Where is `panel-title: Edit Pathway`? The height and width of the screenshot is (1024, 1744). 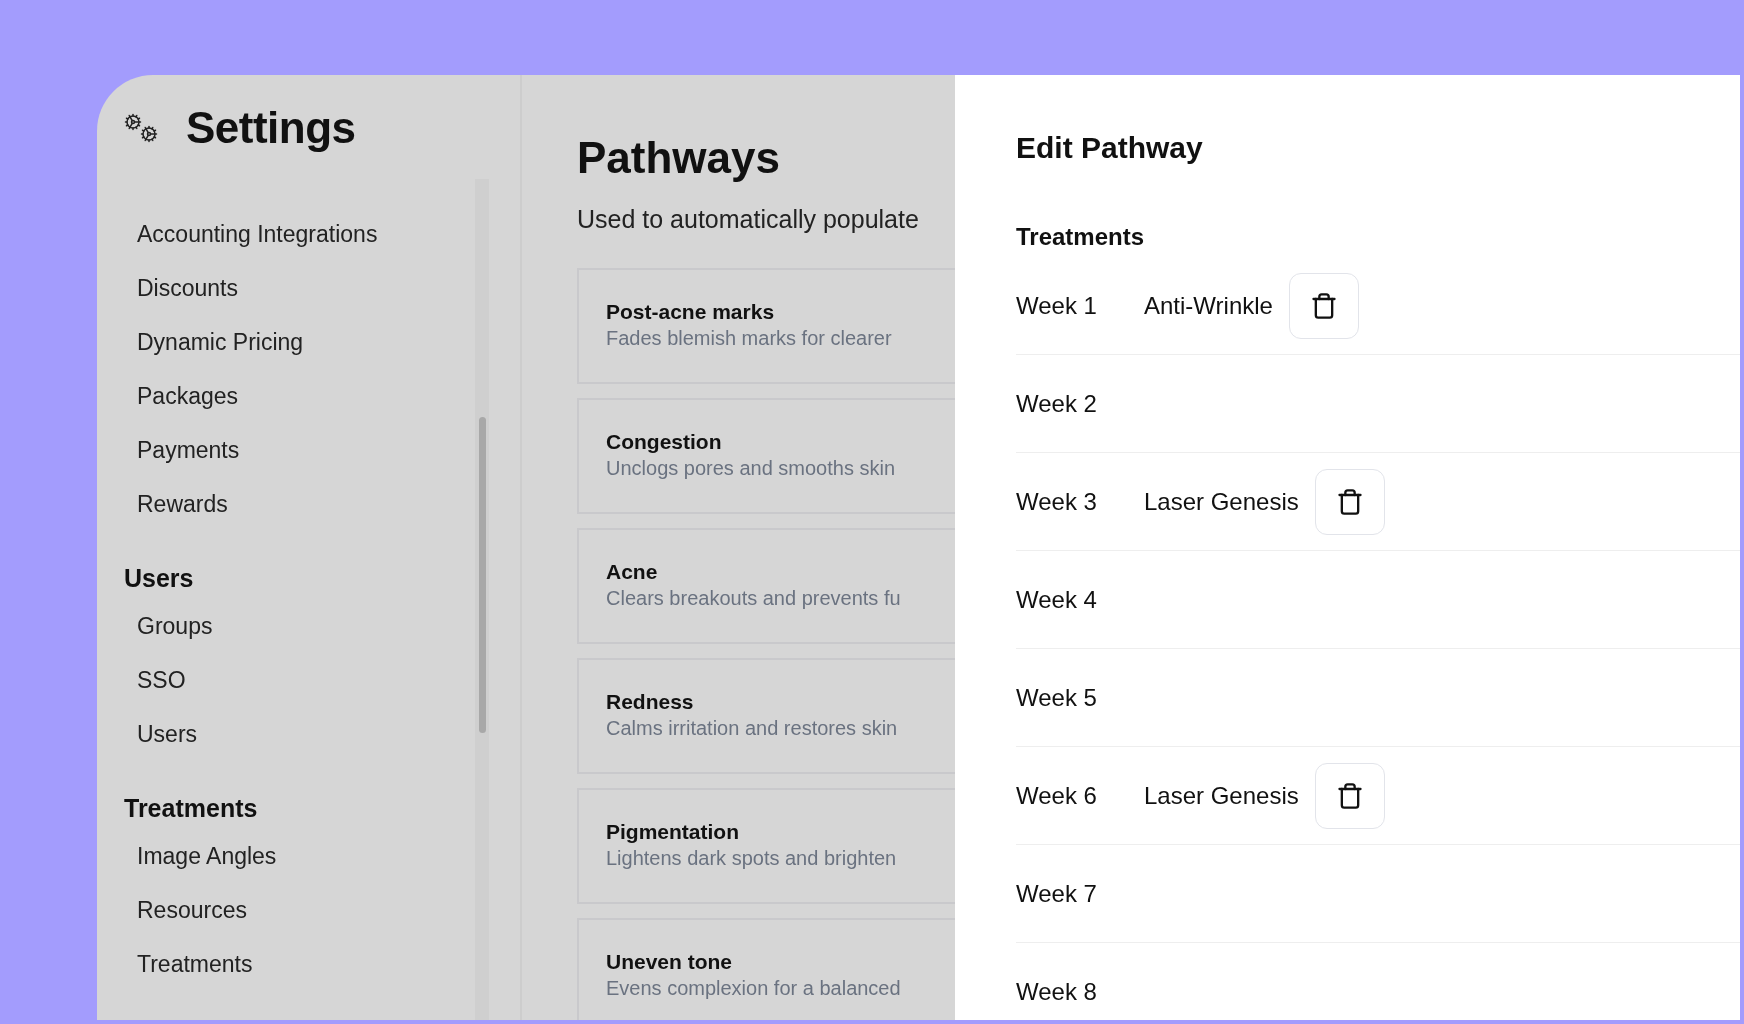 panel-title: Edit Pathway is located at coordinates (1110, 148).